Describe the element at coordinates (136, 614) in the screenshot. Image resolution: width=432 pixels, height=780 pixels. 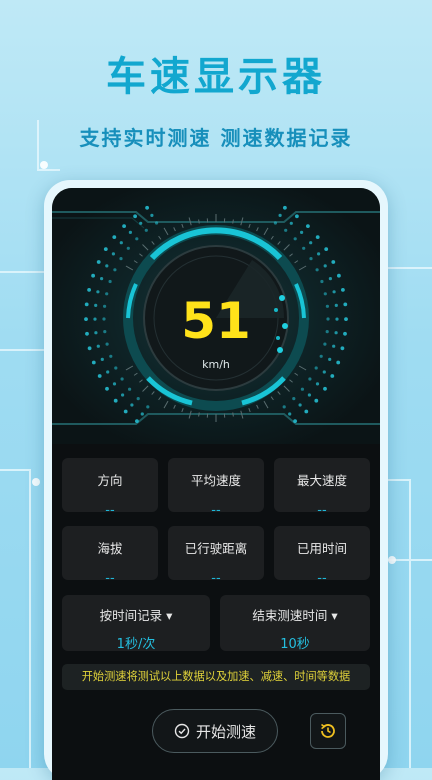
I see `record-mode-label: 按时间记录 ▾` at that location.